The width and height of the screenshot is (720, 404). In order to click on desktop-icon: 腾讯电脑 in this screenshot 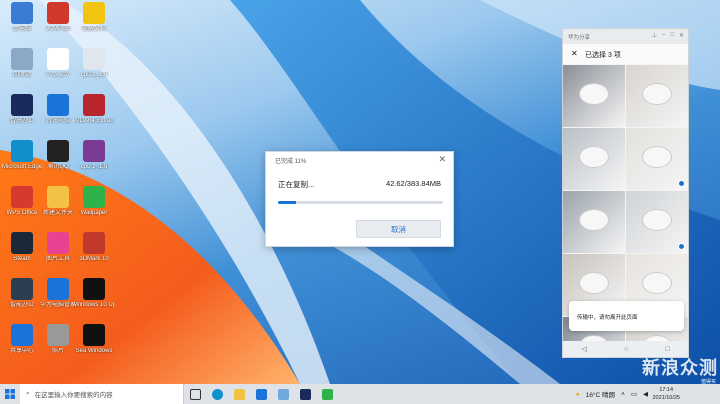, I will do `click(58, 116)`.